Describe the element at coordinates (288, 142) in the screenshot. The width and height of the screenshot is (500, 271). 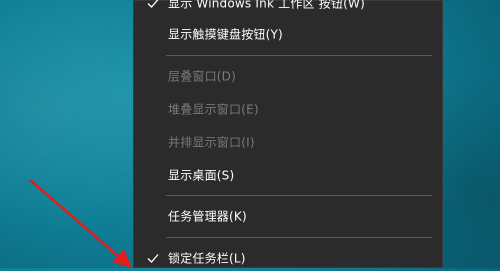
I see `menu-item-side-by-side-windows: 并排显示窗口(I)` at that location.